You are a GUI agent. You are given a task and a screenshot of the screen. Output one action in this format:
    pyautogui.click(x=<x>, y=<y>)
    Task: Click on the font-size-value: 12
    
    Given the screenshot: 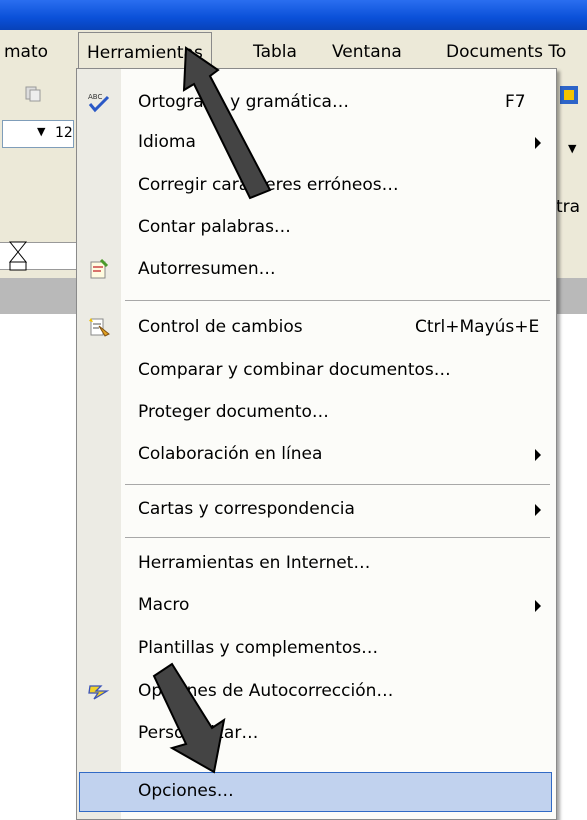 What is the action you would take?
    pyautogui.click(x=64, y=133)
    